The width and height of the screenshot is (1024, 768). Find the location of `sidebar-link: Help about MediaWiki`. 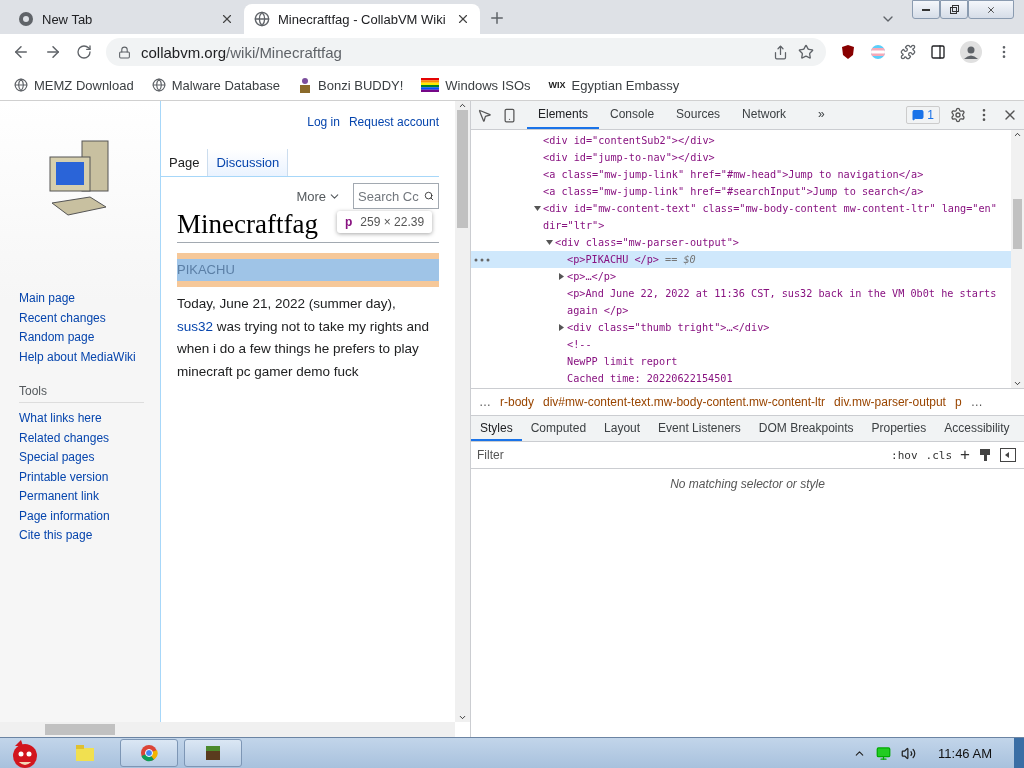

sidebar-link: Help about MediaWiki is located at coordinates (89, 357).